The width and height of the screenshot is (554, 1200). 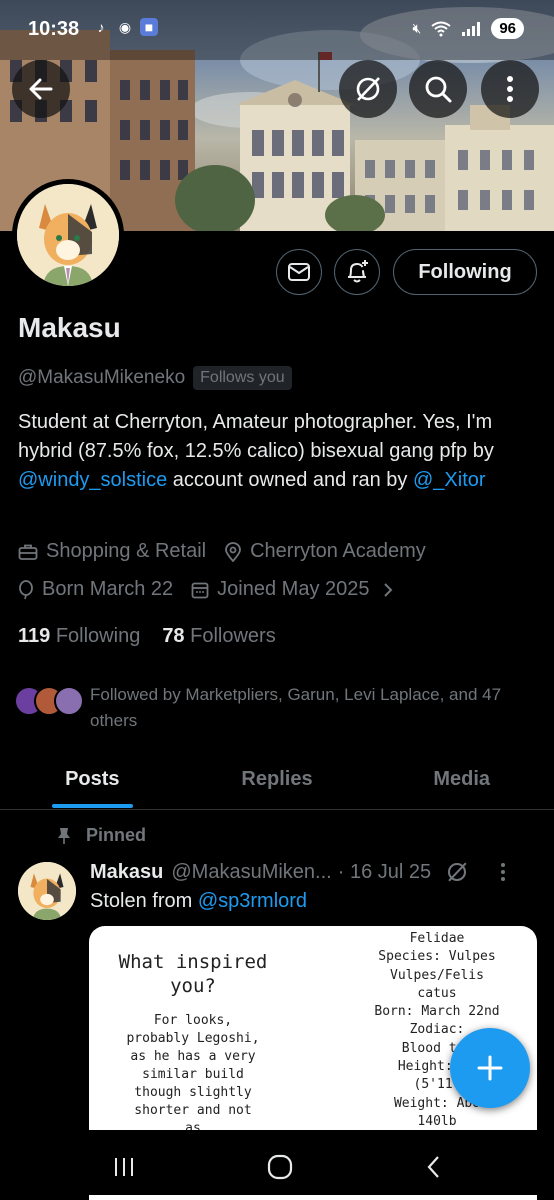 I want to click on image-info-line: 140lb, so click(x=437, y=1121).